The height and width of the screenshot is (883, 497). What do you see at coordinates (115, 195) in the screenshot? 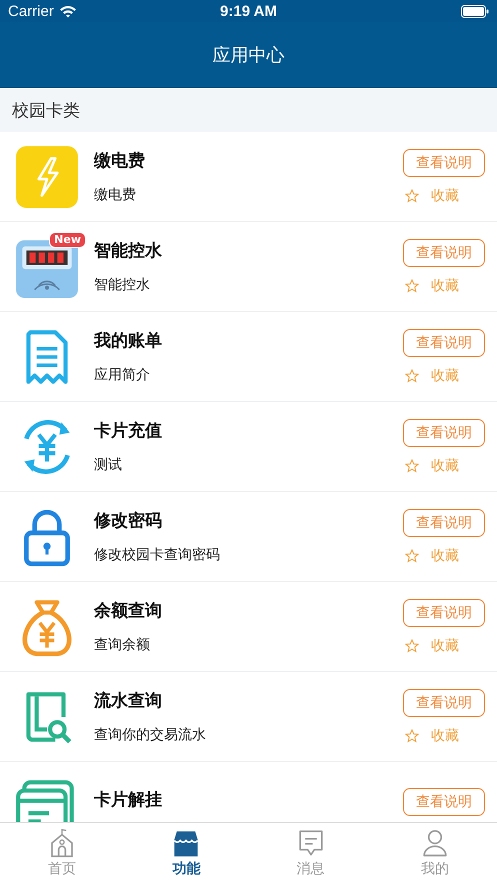
I see `app-description: 缴电费` at bounding box center [115, 195].